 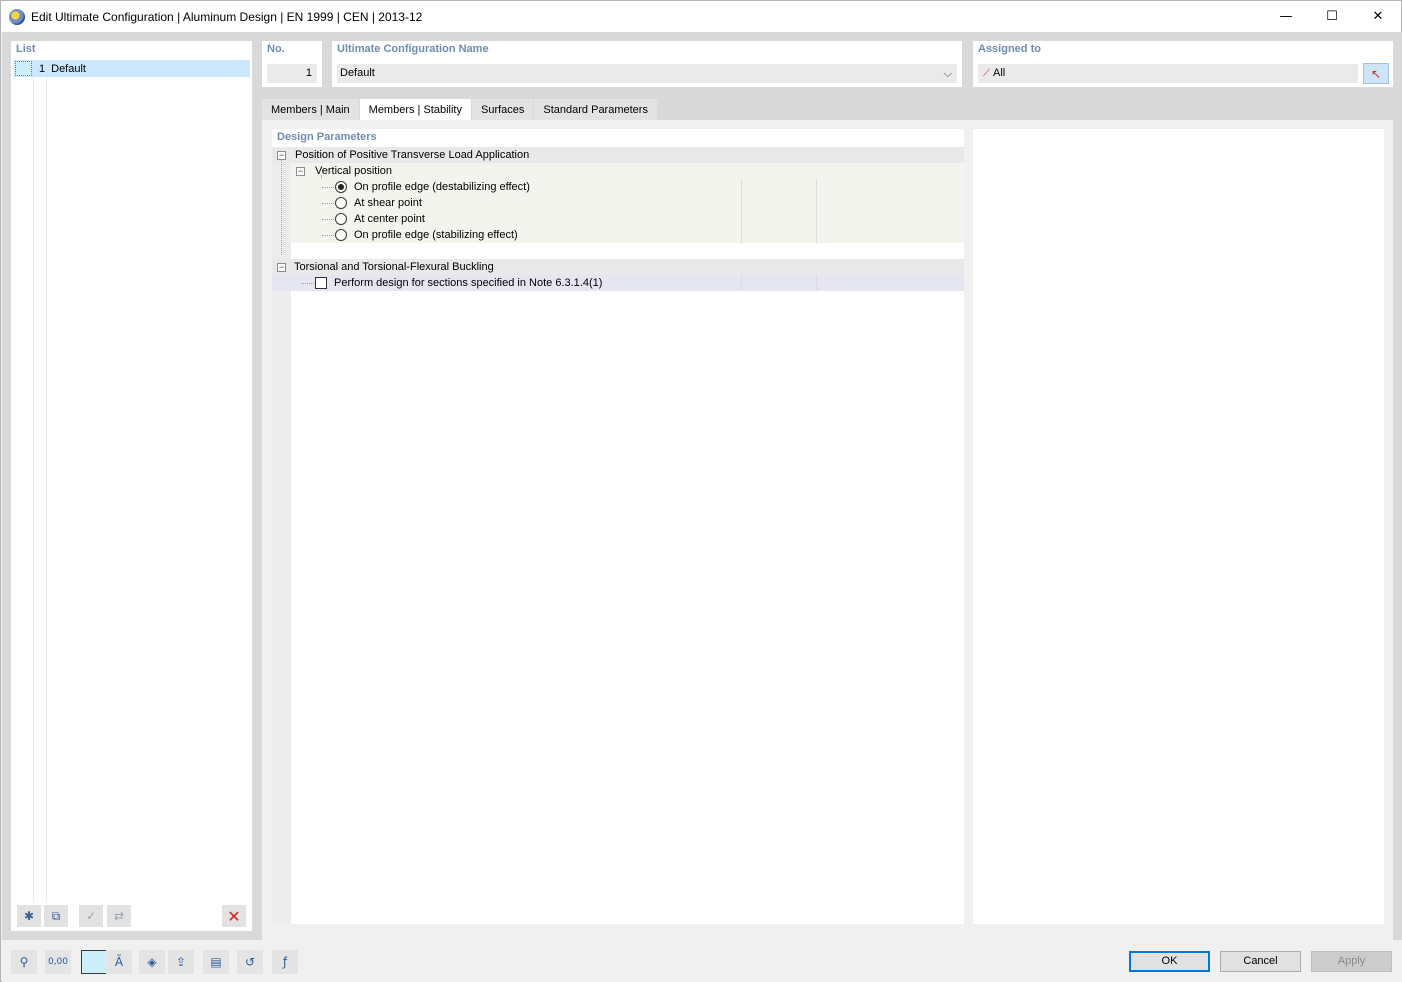 What do you see at coordinates (119, 916) in the screenshot?
I see `uncheck-all-icon: ⇄` at bounding box center [119, 916].